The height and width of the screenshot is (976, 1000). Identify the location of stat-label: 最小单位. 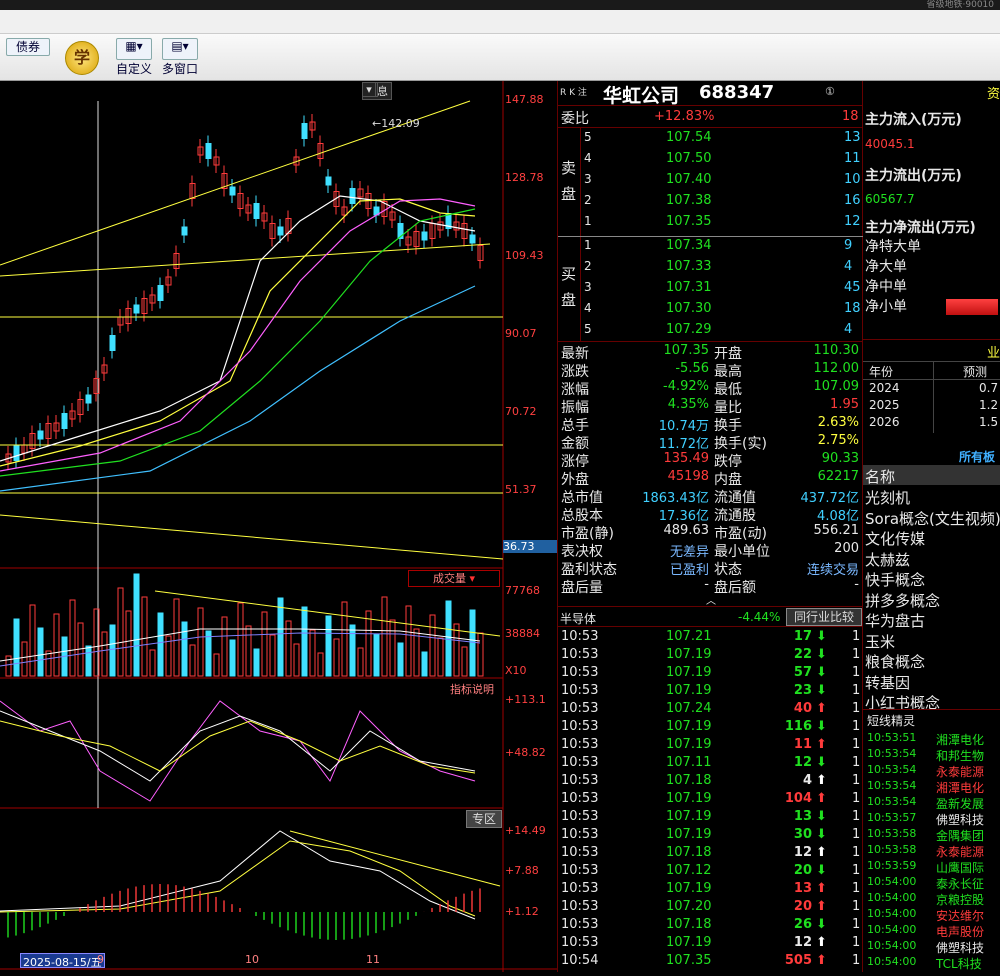
(742, 552).